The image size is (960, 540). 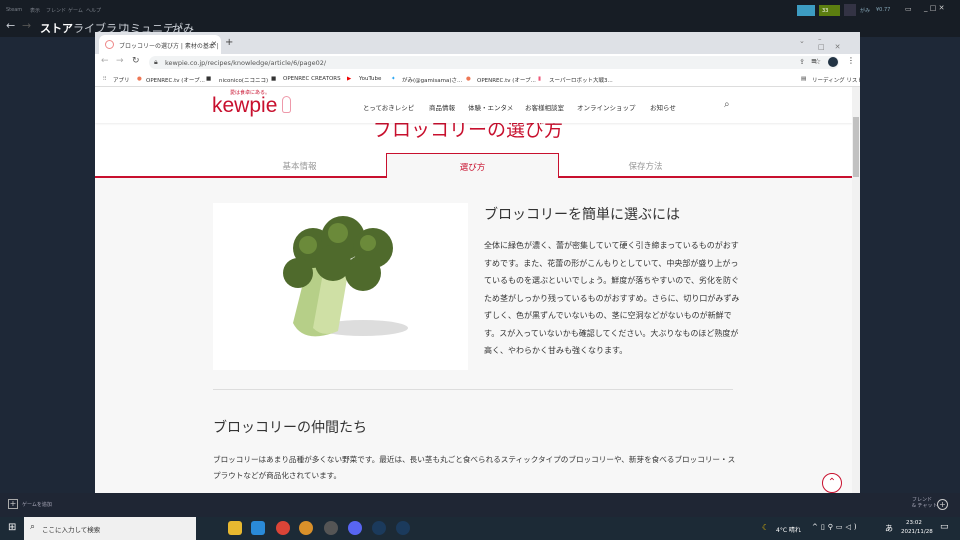 I want to click on bookmark-niconico: niconico(ニコニコ), so click(x=243, y=80).